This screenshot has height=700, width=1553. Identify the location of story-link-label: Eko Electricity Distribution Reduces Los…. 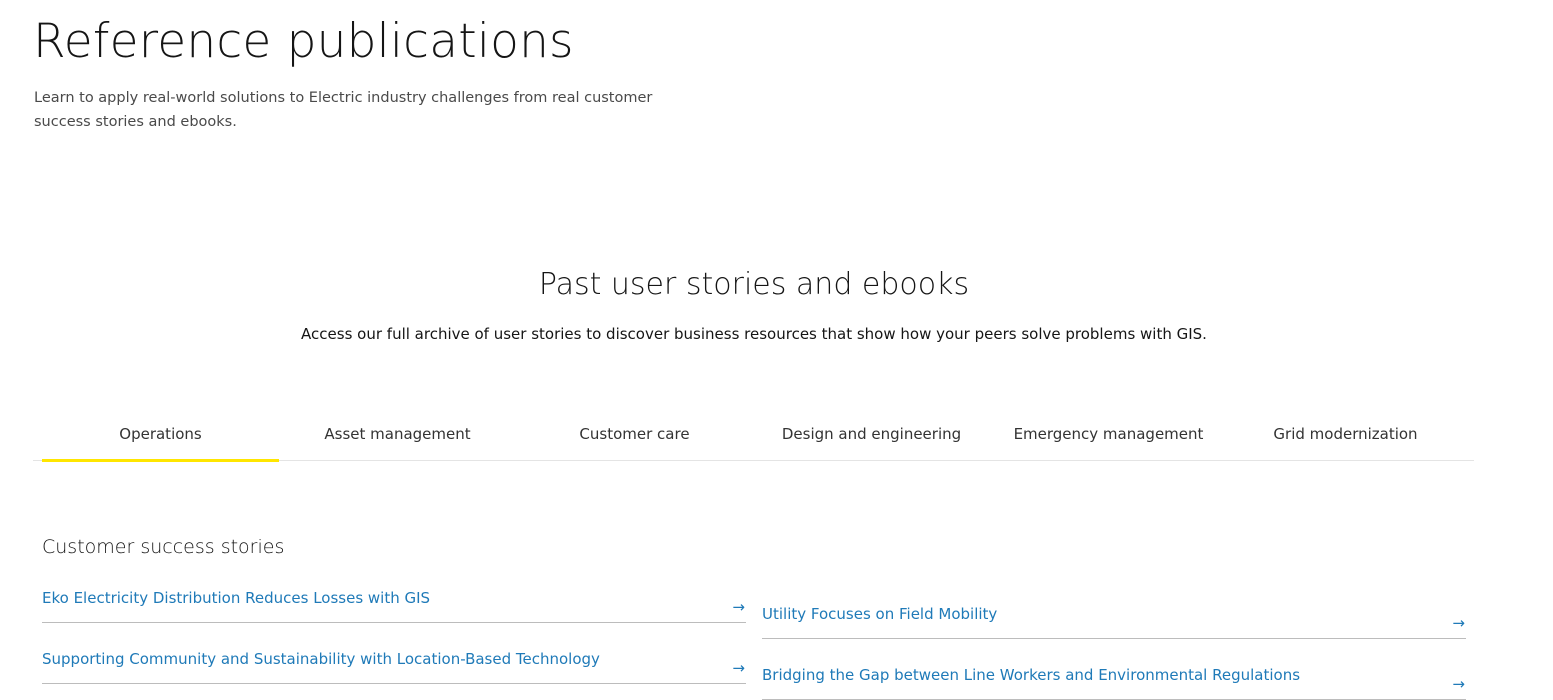
(236, 598).